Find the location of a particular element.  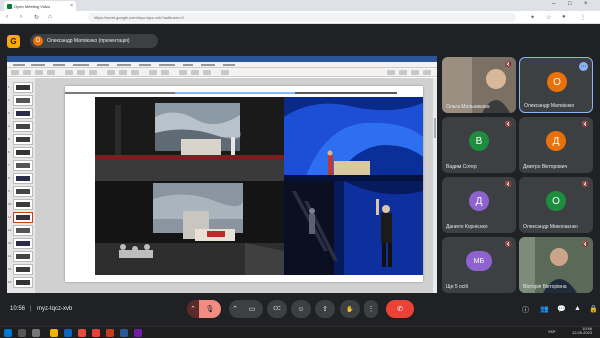

browser-tab: Оpen Meeting Vidzo × is located at coordinates (40, 6).